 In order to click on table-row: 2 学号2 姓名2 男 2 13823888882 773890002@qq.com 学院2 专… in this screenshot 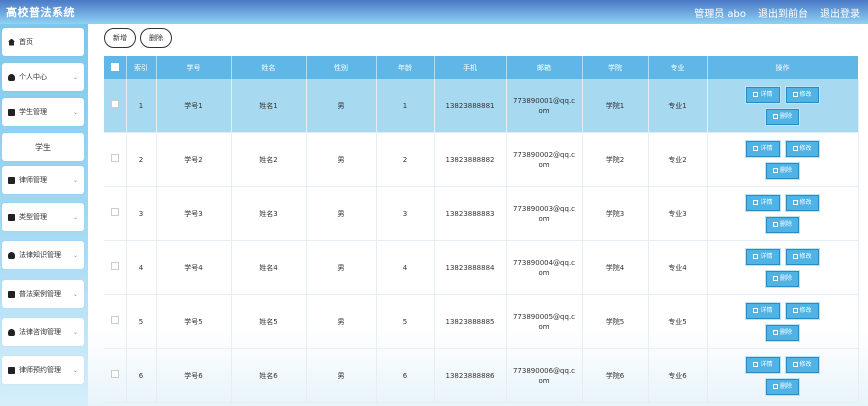, I will do `click(481, 159)`.